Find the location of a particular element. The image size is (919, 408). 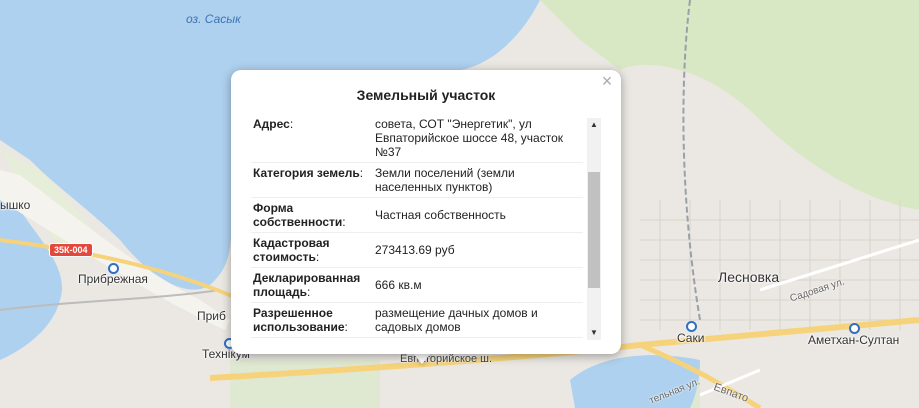

row-label: Разрешенное использование: is located at coordinates (309, 320).